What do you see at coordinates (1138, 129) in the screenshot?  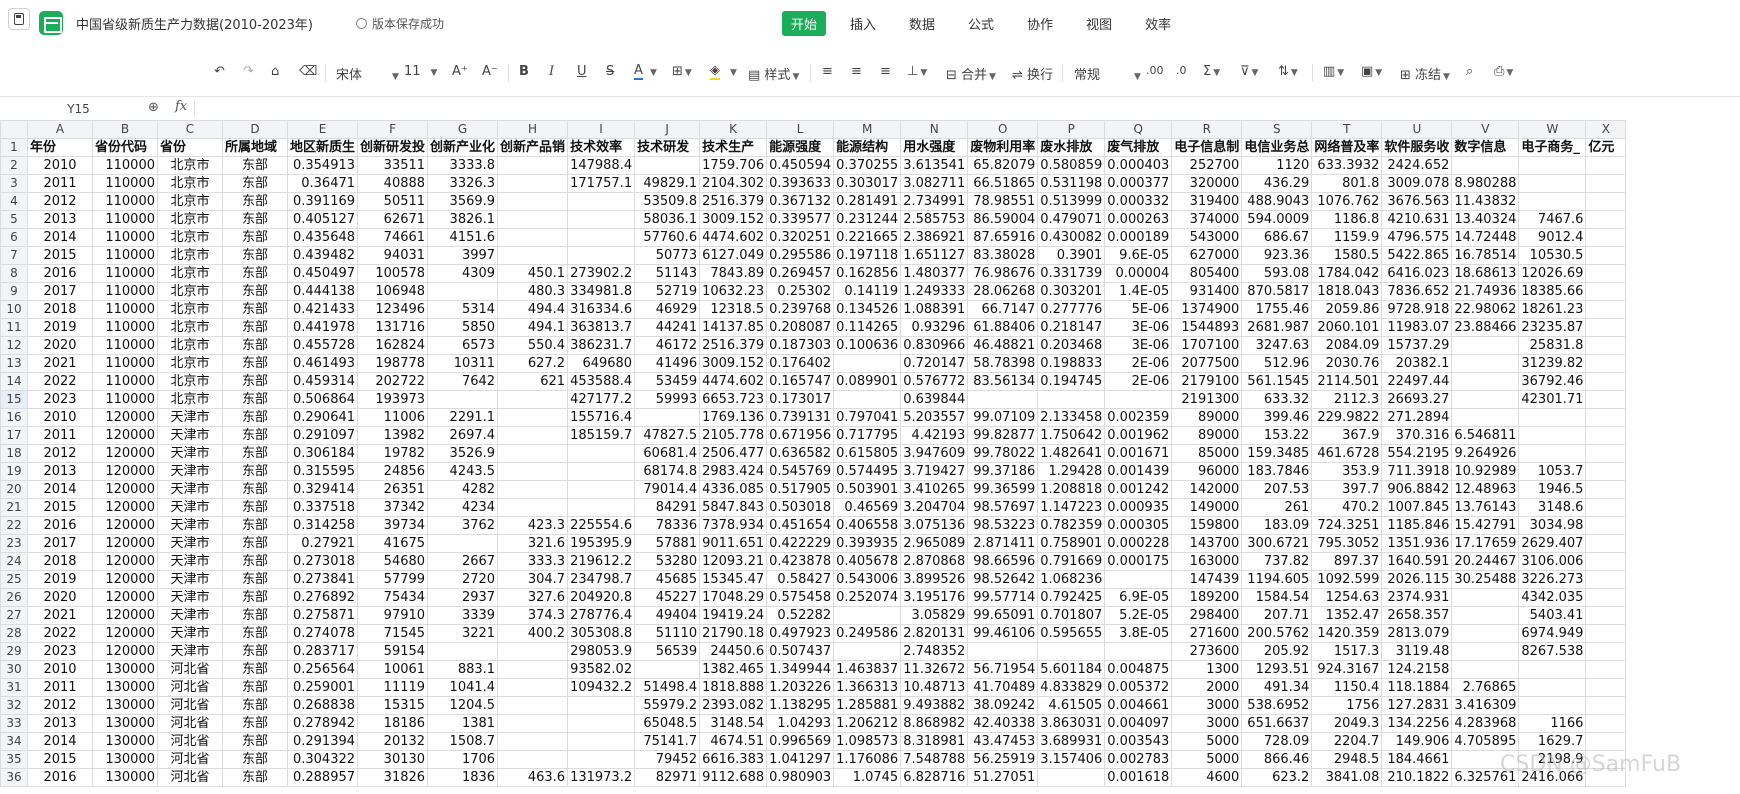 I see `column-header: Q` at bounding box center [1138, 129].